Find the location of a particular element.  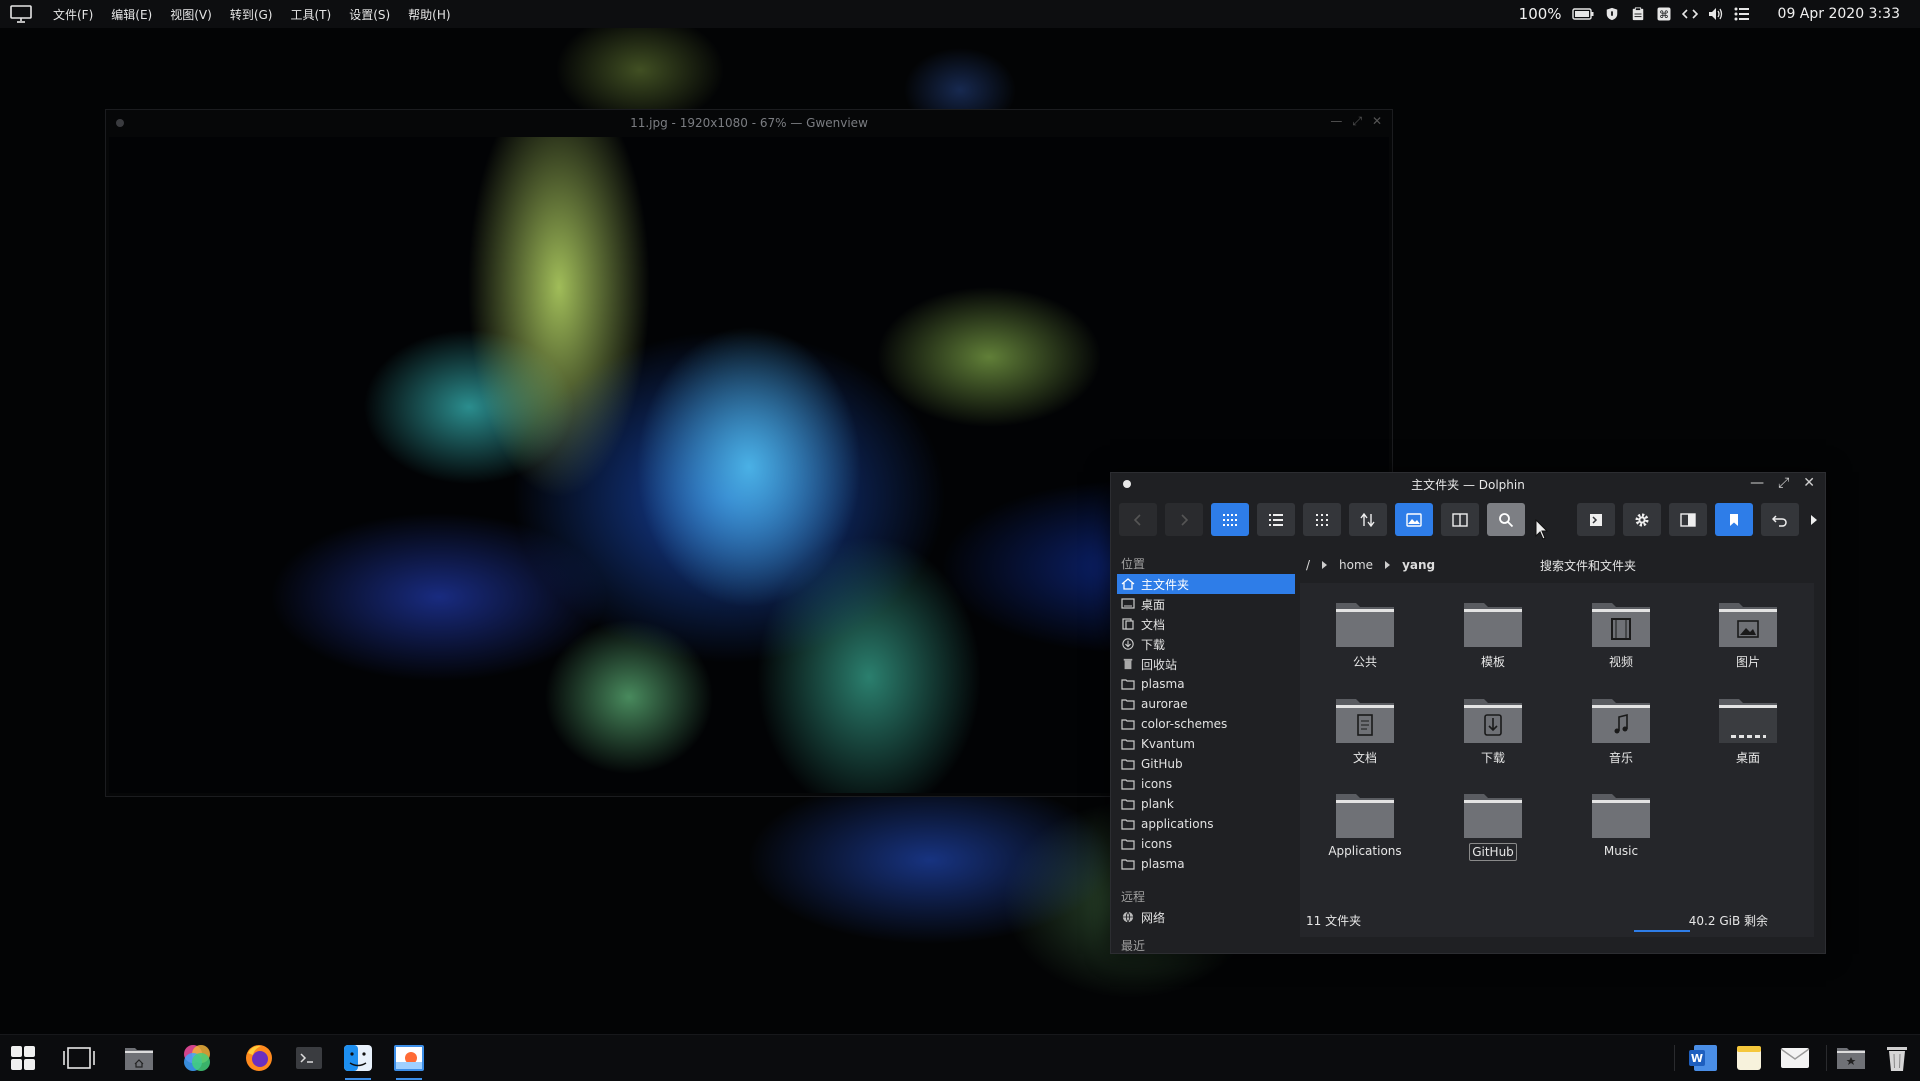

taskbar-gwenview is located at coordinates (409, 1061).